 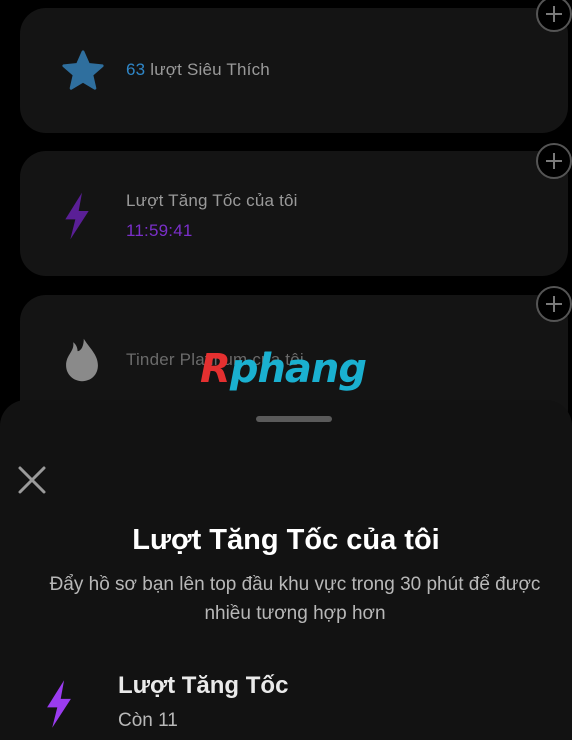 I want to click on super-likes-count: 63, so click(x=136, y=69).